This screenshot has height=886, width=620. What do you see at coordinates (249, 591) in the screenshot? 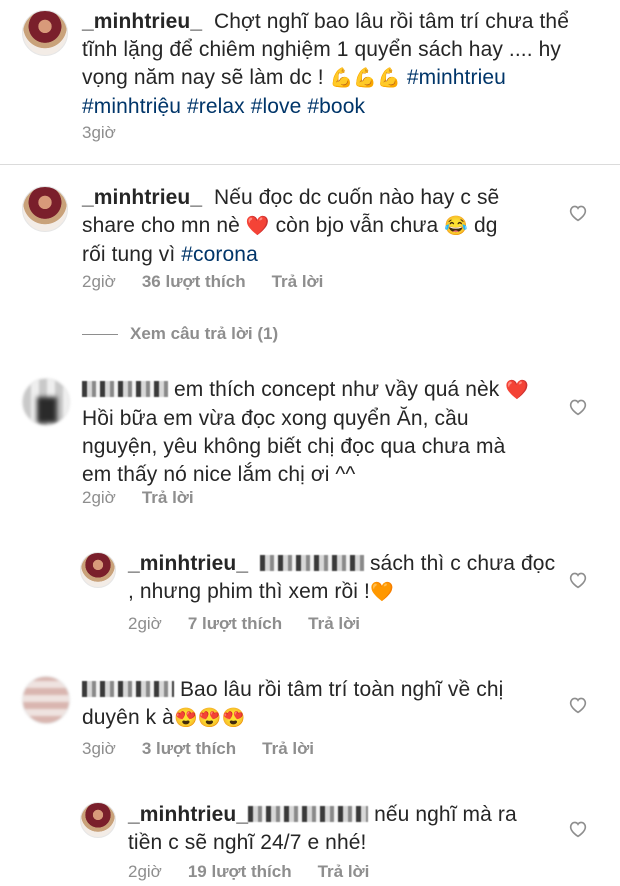
I see `reply-line: , nhưng phim thì xem rồi !` at bounding box center [249, 591].